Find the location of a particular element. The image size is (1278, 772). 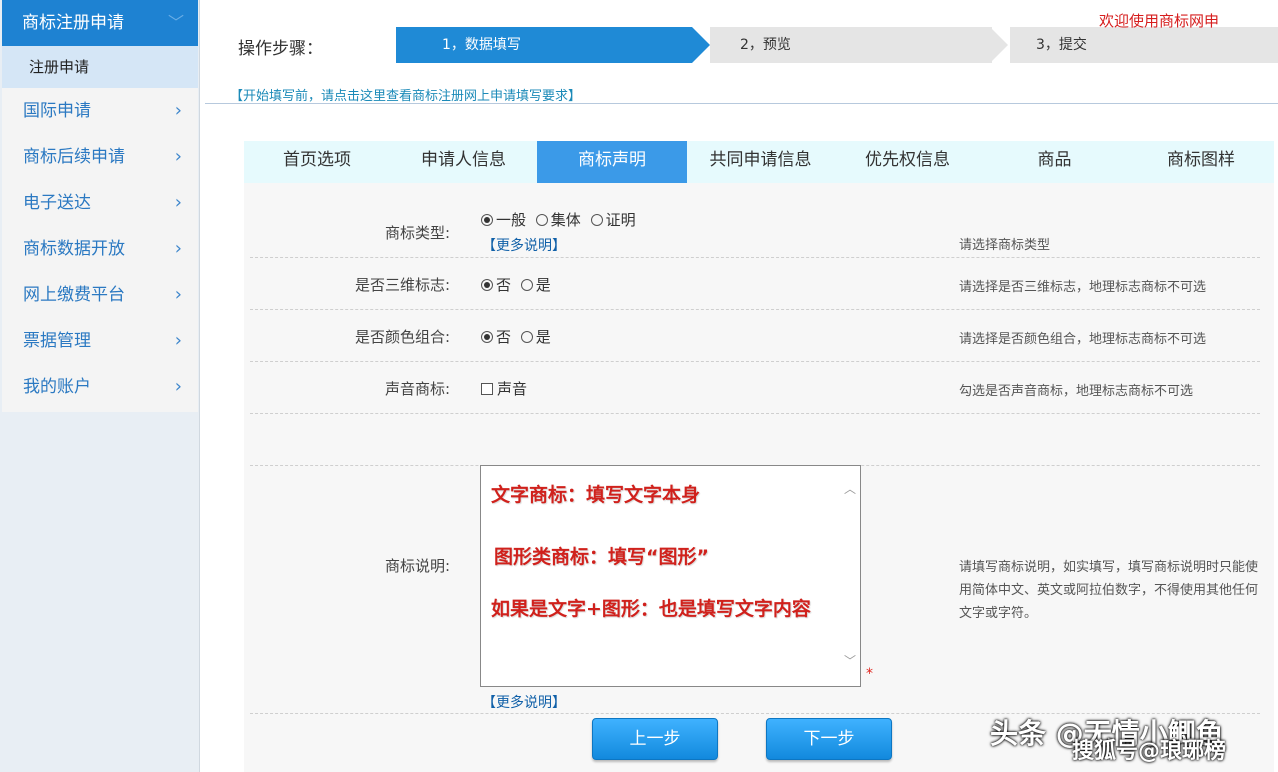

sidebar-item-e-delivery: 电子送达 › is located at coordinates (100, 203).